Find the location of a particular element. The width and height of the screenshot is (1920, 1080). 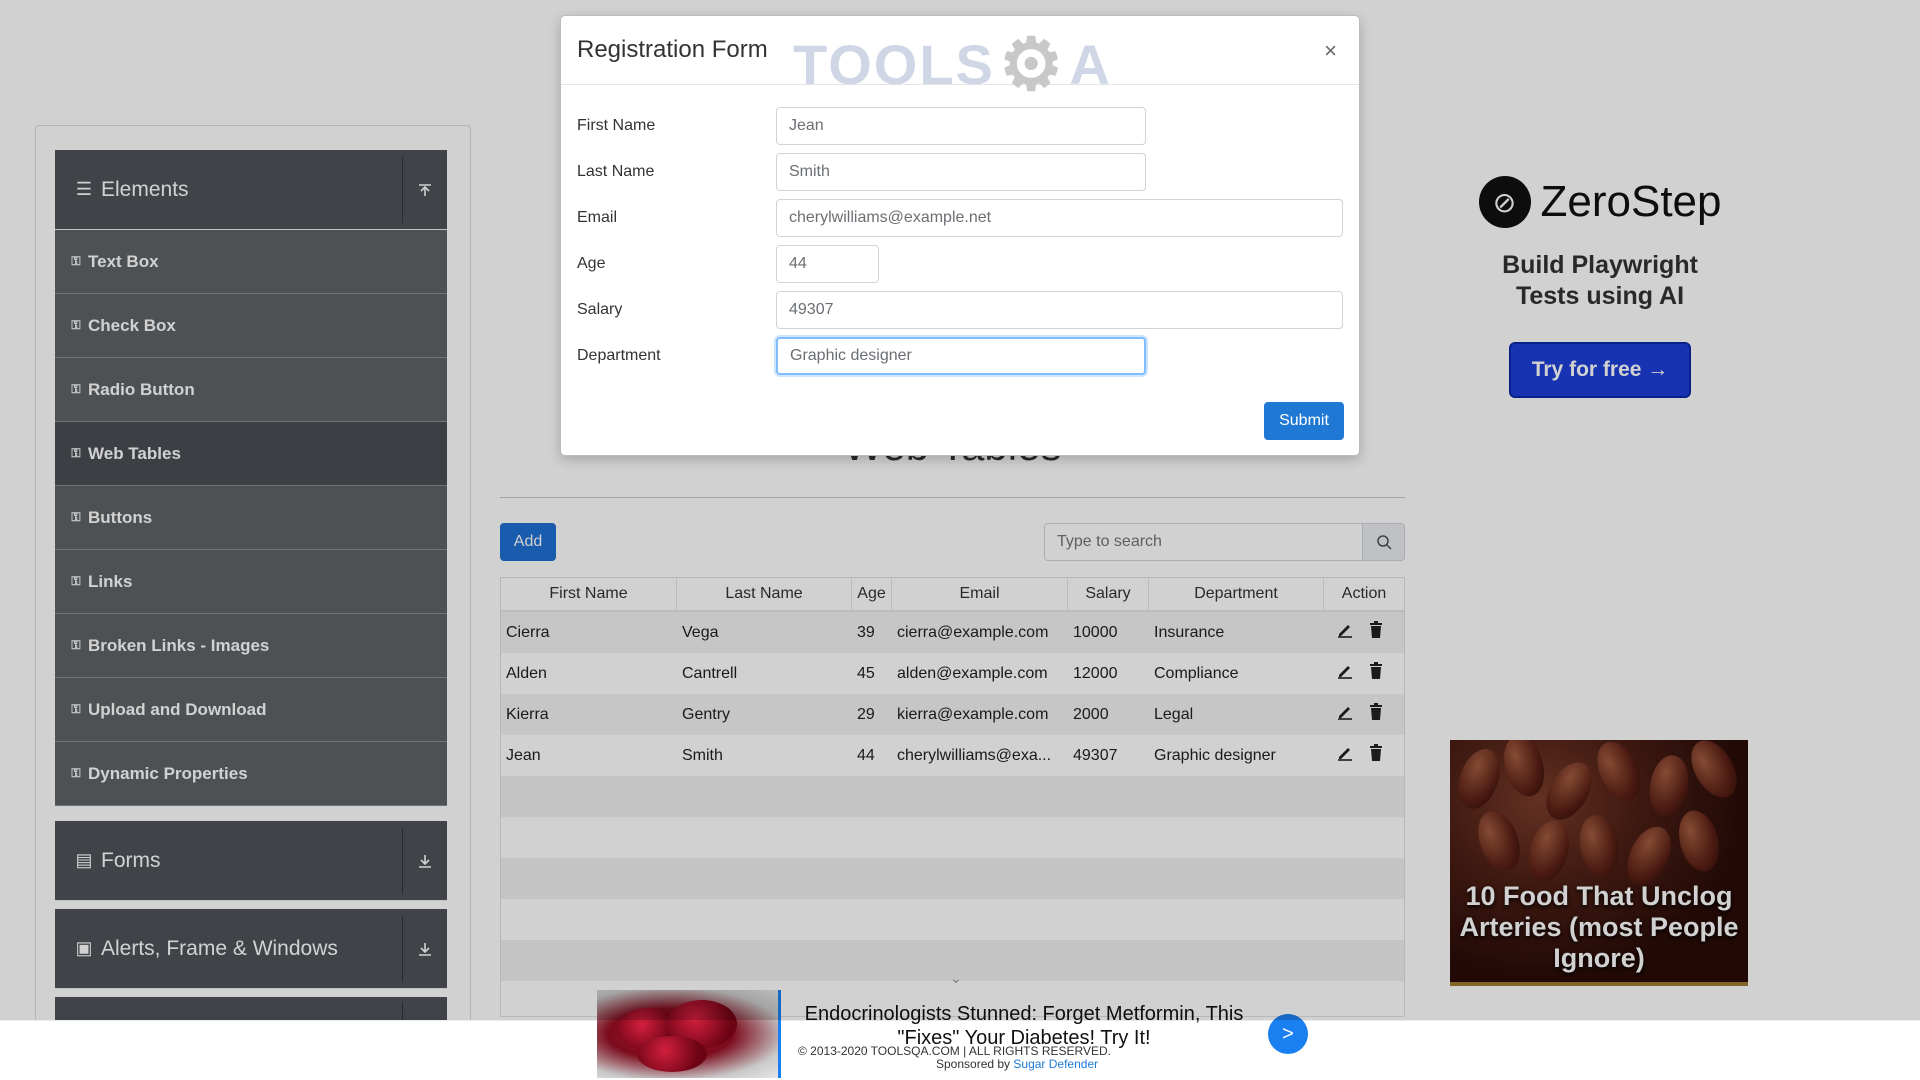

salary-field is located at coordinates (1059, 310).